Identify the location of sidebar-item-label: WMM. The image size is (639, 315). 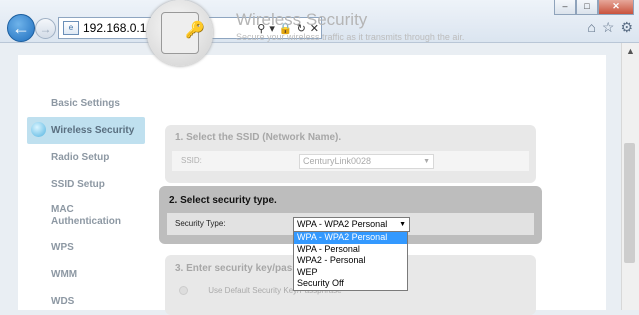
(64, 274).